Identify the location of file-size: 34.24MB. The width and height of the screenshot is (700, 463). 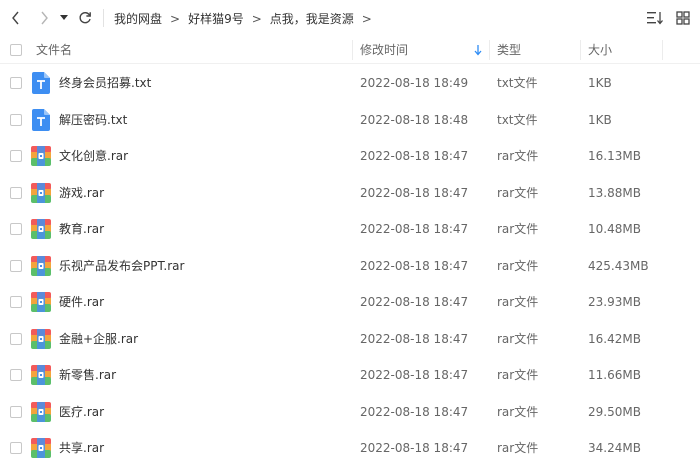
(614, 448).